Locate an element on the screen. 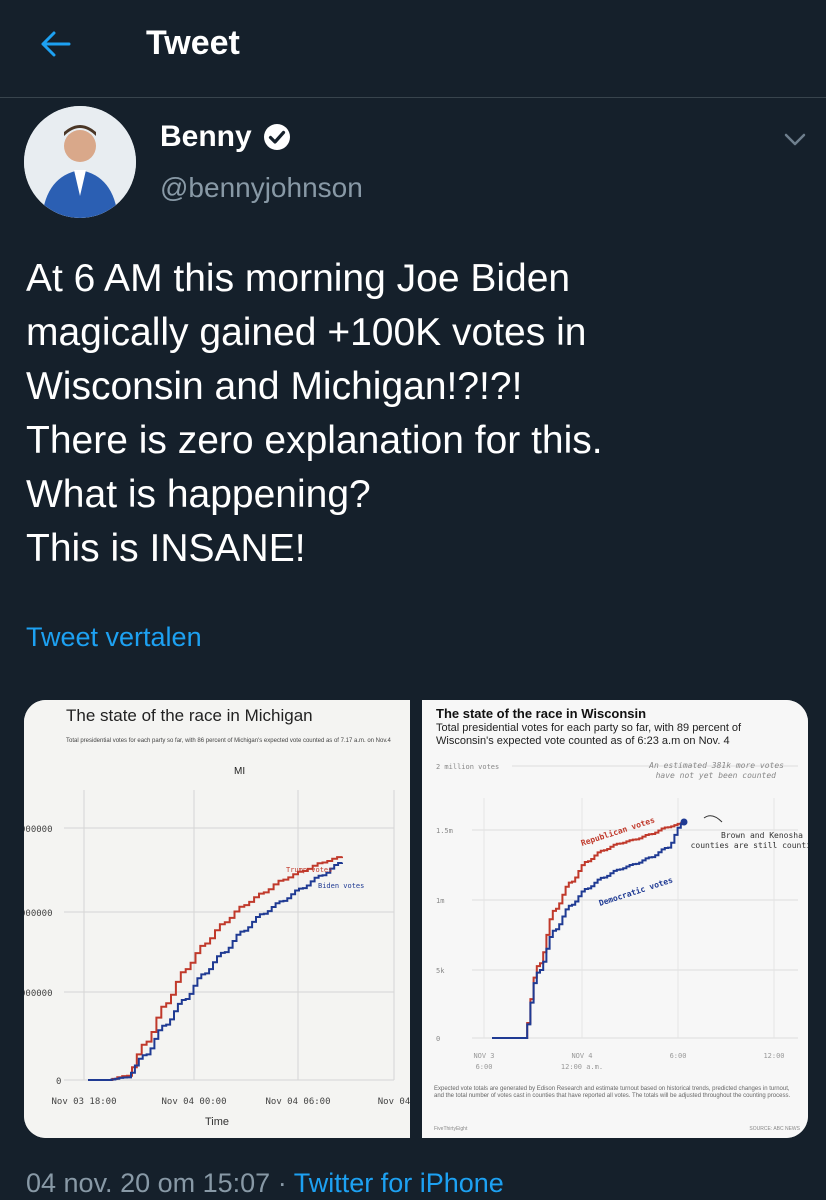 The height and width of the screenshot is (1200, 826). tweet-source-link: Twitter for iPhone is located at coordinates (399, 1183).